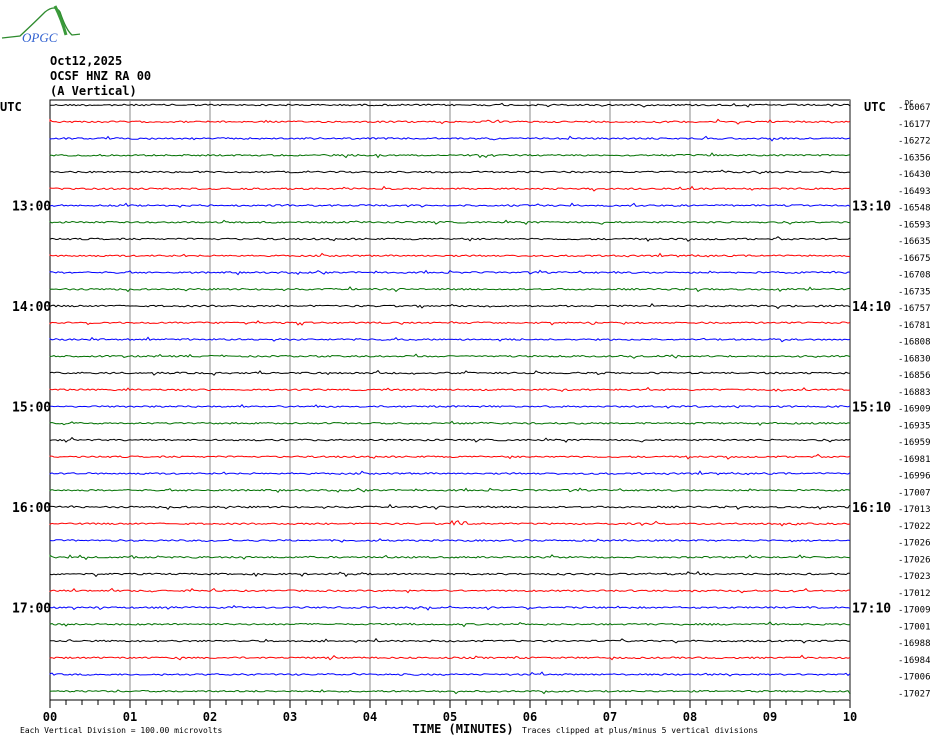  What do you see at coordinates (914, 343) in the screenshot?
I see `dc-offset-label: -16808` at bounding box center [914, 343].